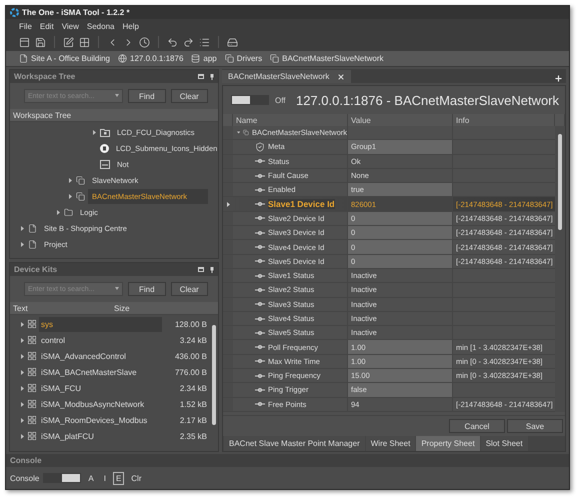  What do you see at coordinates (130, 26) in the screenshot?
I see `menu-item: Help` at bounding box center [130, 26].